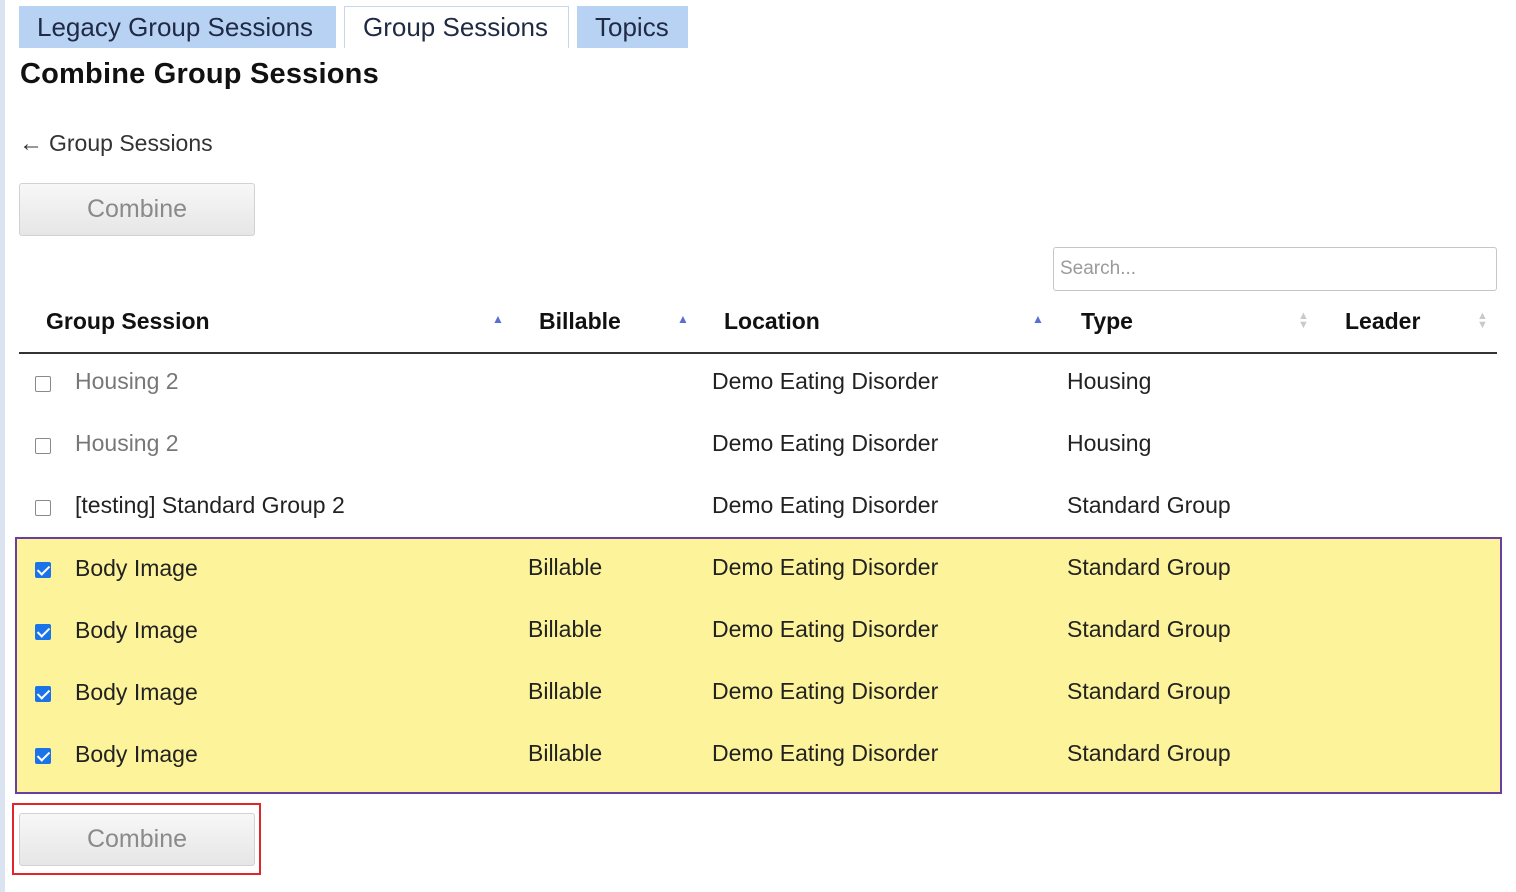 Image resolution: width=1516 pixels, height=892 pixels. Describe the element at coordinates (632, 27) in the screenshot. I see `tab-topics: Topics` at that location.